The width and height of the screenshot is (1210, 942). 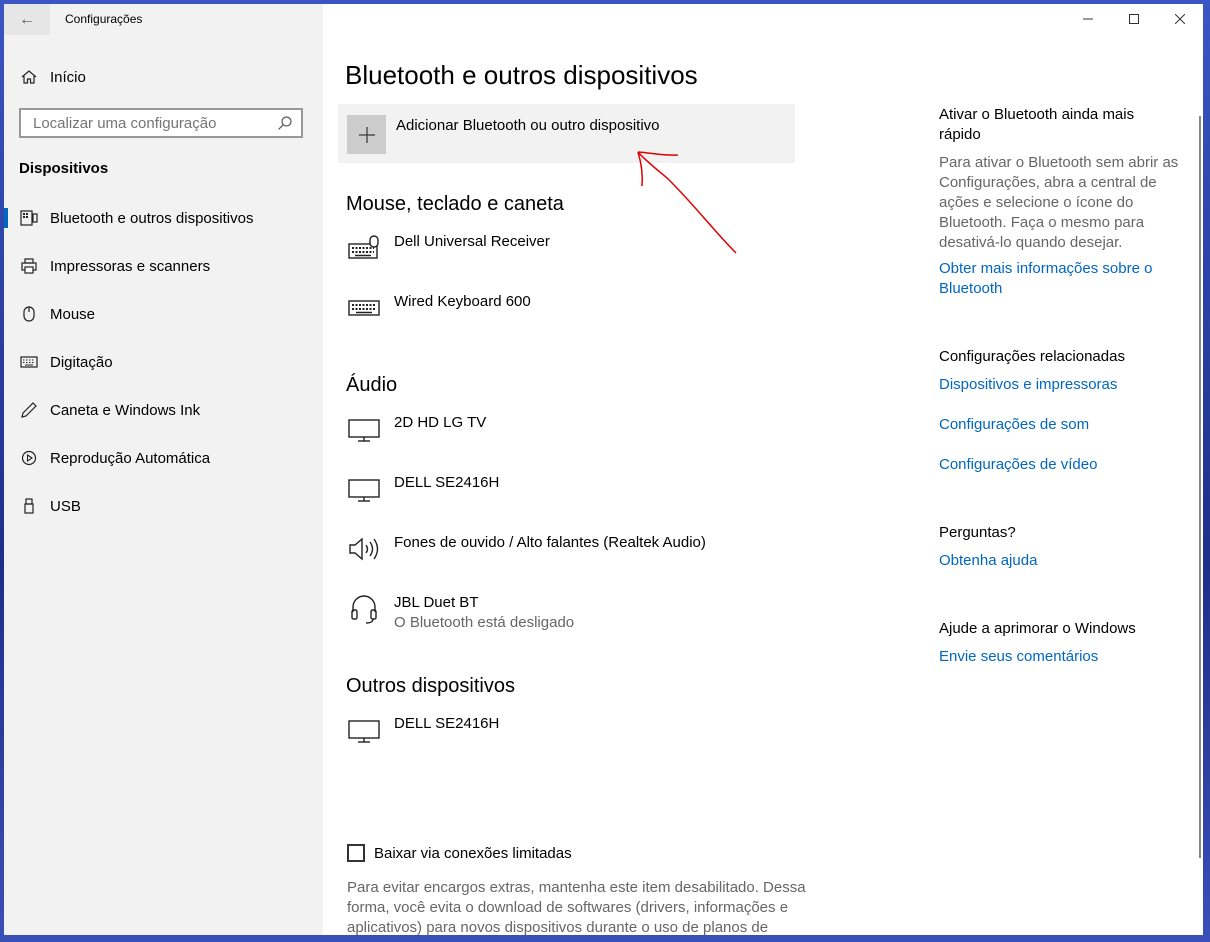 What do you see at coordinates (1056, 279) in the screenshot?
I see `bluetooth-info-link: Obter mais informações sobre o Bluetooth` at bounding box center [1056, 279].